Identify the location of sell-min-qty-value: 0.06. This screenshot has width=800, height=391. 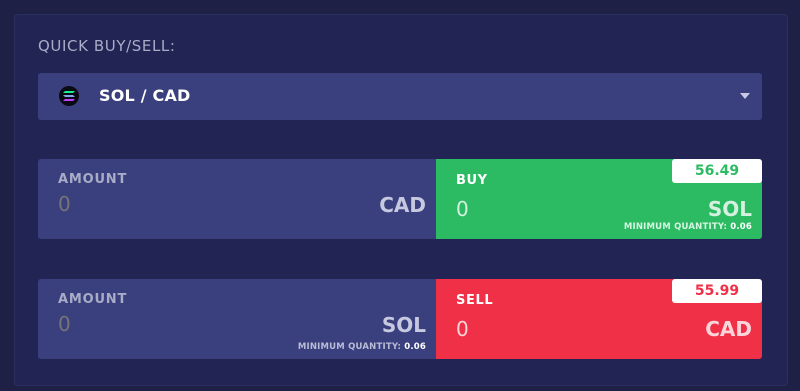
(415, 347).